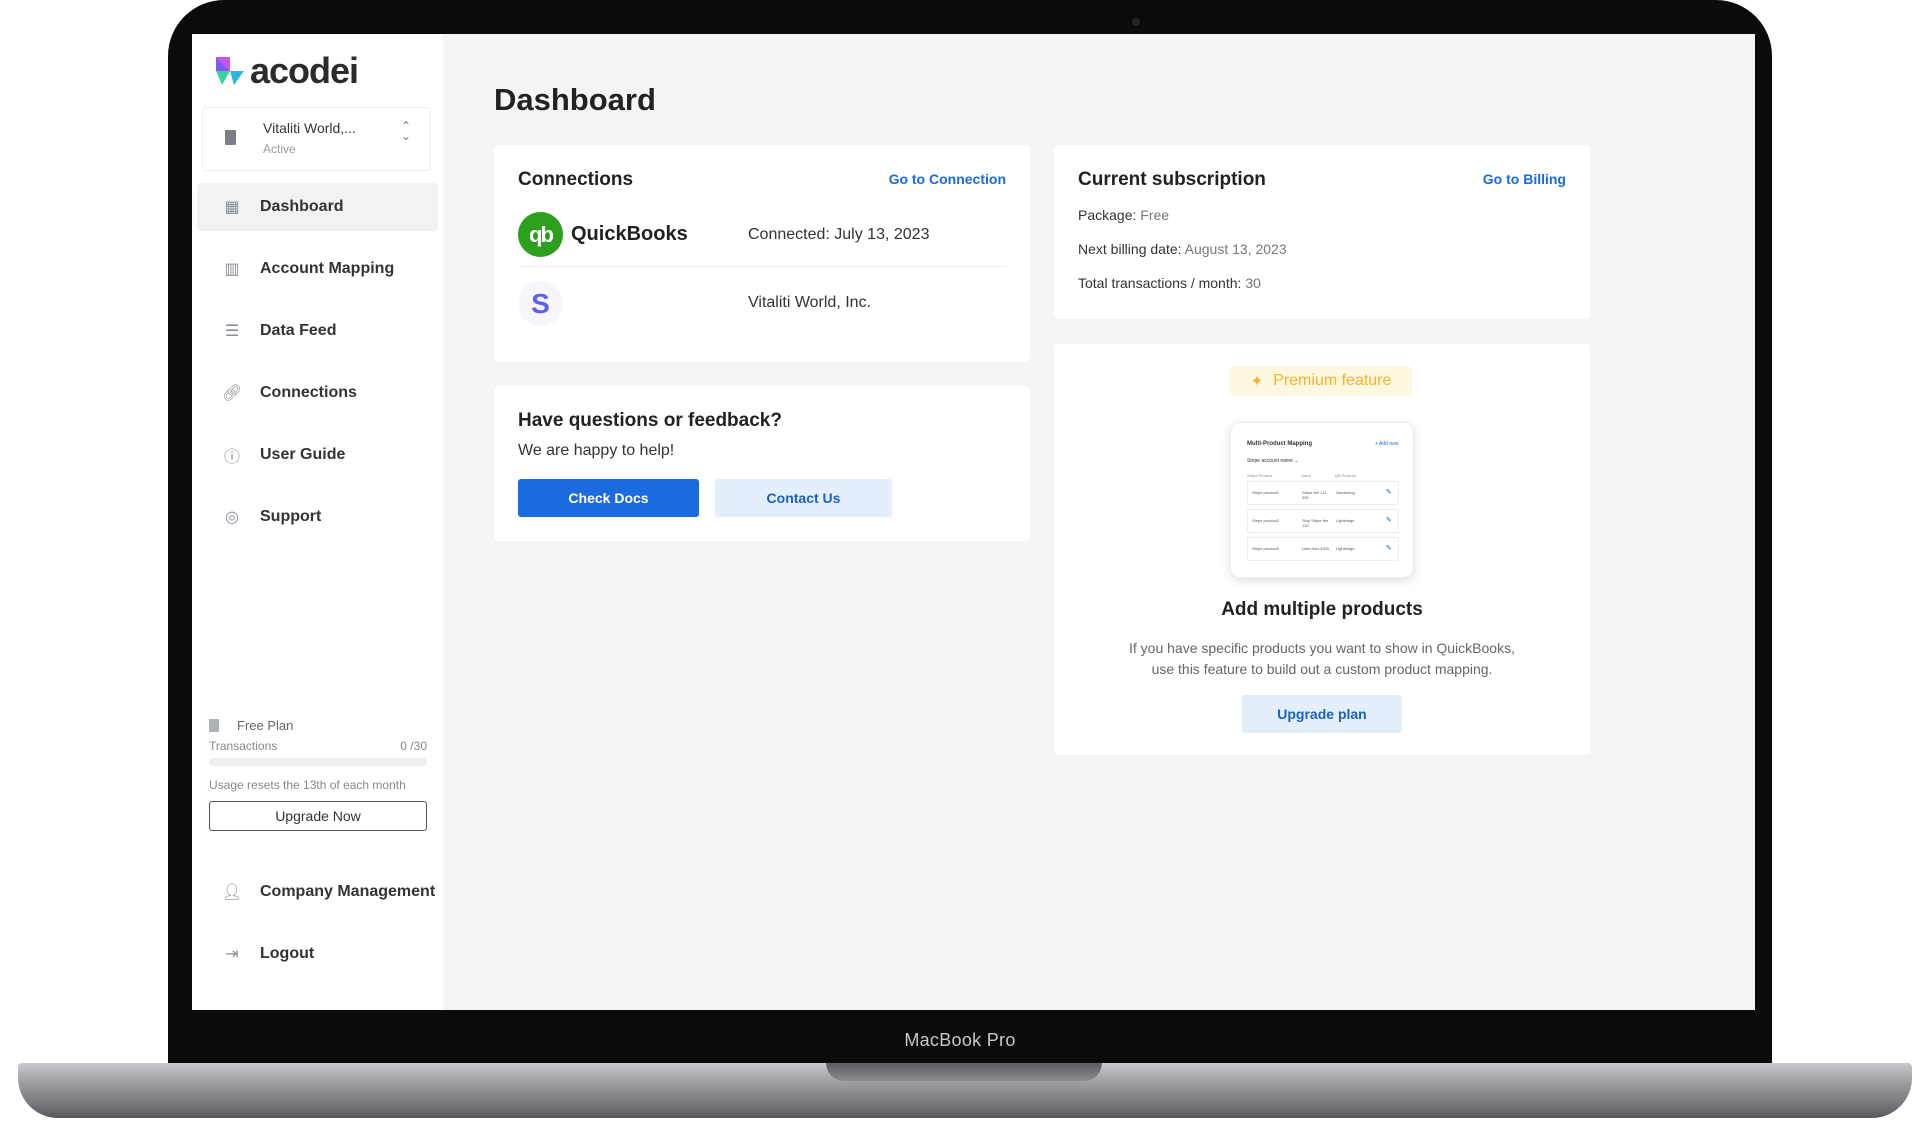  What do you see at coordinates (1266, 492) in the screenshot?
I see `preview-cell: Stripe product1` at bounding box center [1266, 492].